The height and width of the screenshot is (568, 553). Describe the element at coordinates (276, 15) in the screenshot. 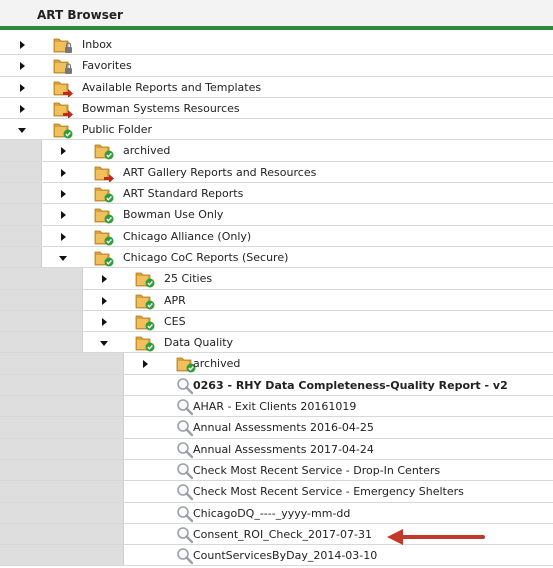

I see `art-browser-header: ART Browser` at that location.